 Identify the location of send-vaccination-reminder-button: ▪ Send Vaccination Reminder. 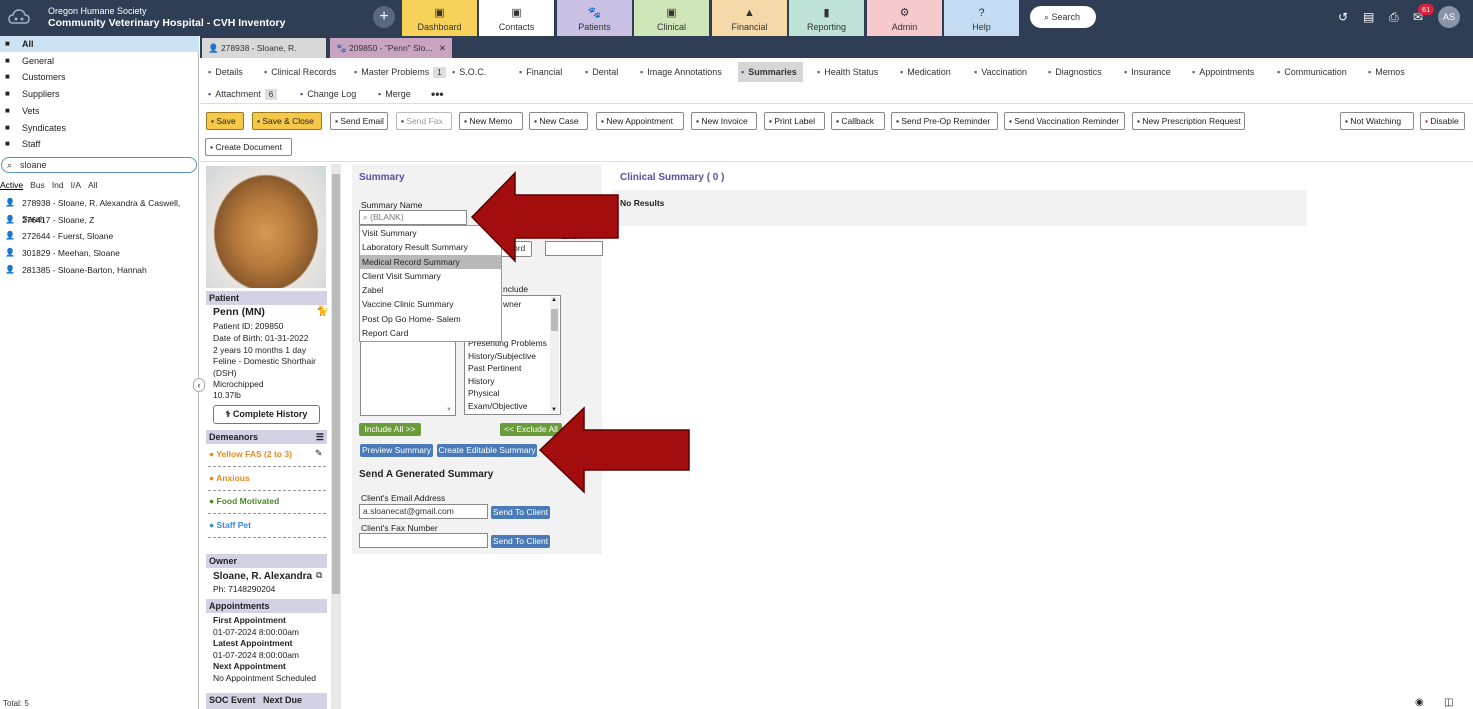
(1064, 121).